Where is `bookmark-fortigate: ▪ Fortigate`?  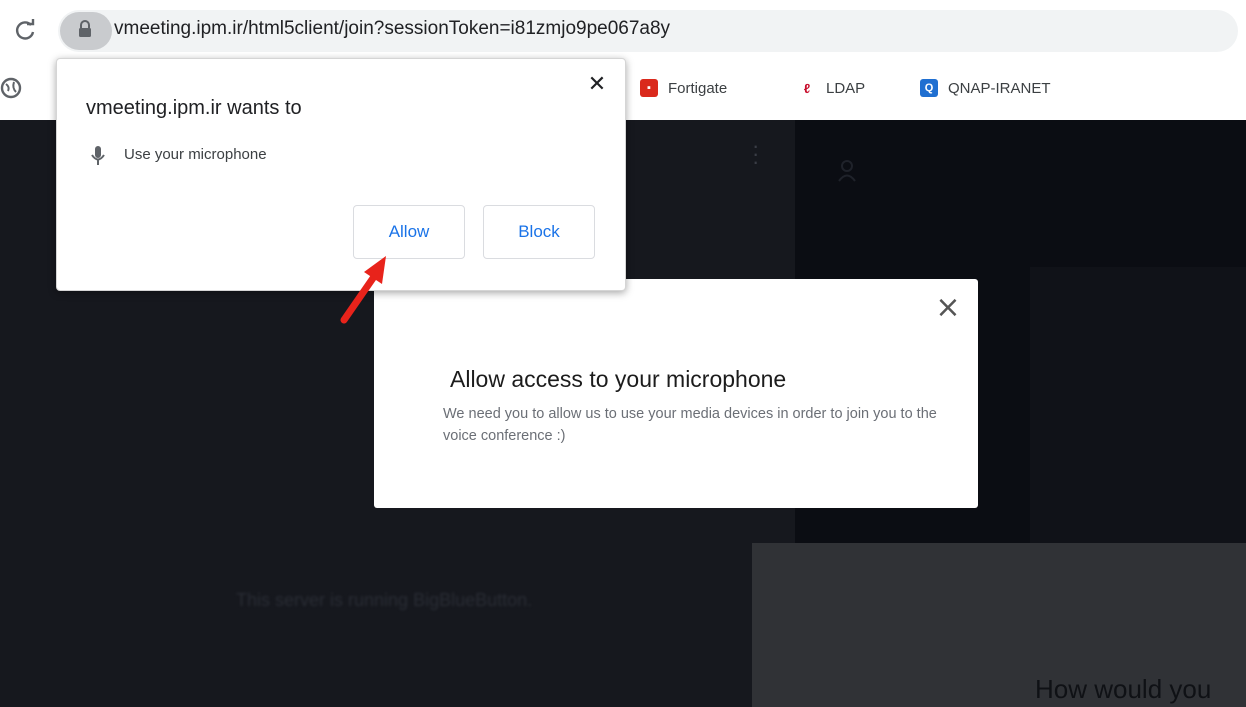
bookmark-fortigate: ▪ Fortigate is located at coordinates (683, 88).